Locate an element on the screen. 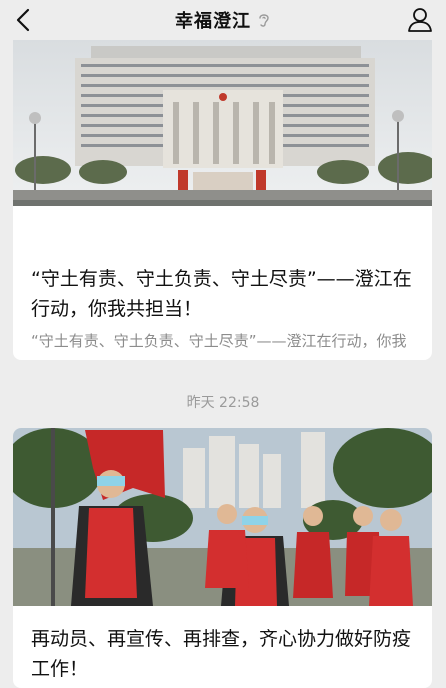 Image resolution: width=446 pixels, height=688 pixels. message-timestamp: 昨天 22:58 is located at coordinates (223, 403).